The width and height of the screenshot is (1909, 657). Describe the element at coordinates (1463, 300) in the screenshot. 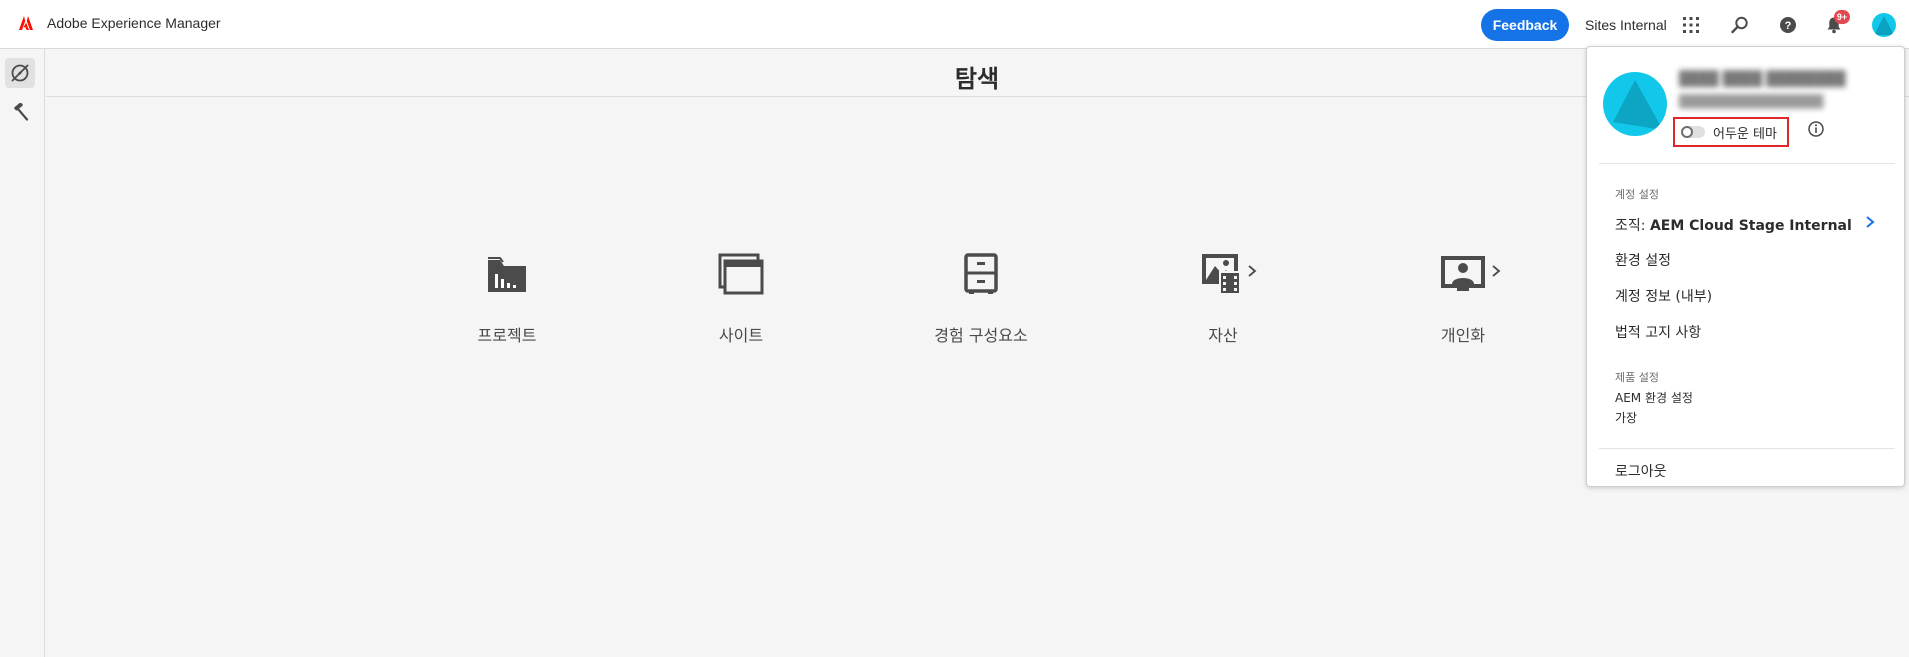

I see `tile-personalization: 개인화` at that location.